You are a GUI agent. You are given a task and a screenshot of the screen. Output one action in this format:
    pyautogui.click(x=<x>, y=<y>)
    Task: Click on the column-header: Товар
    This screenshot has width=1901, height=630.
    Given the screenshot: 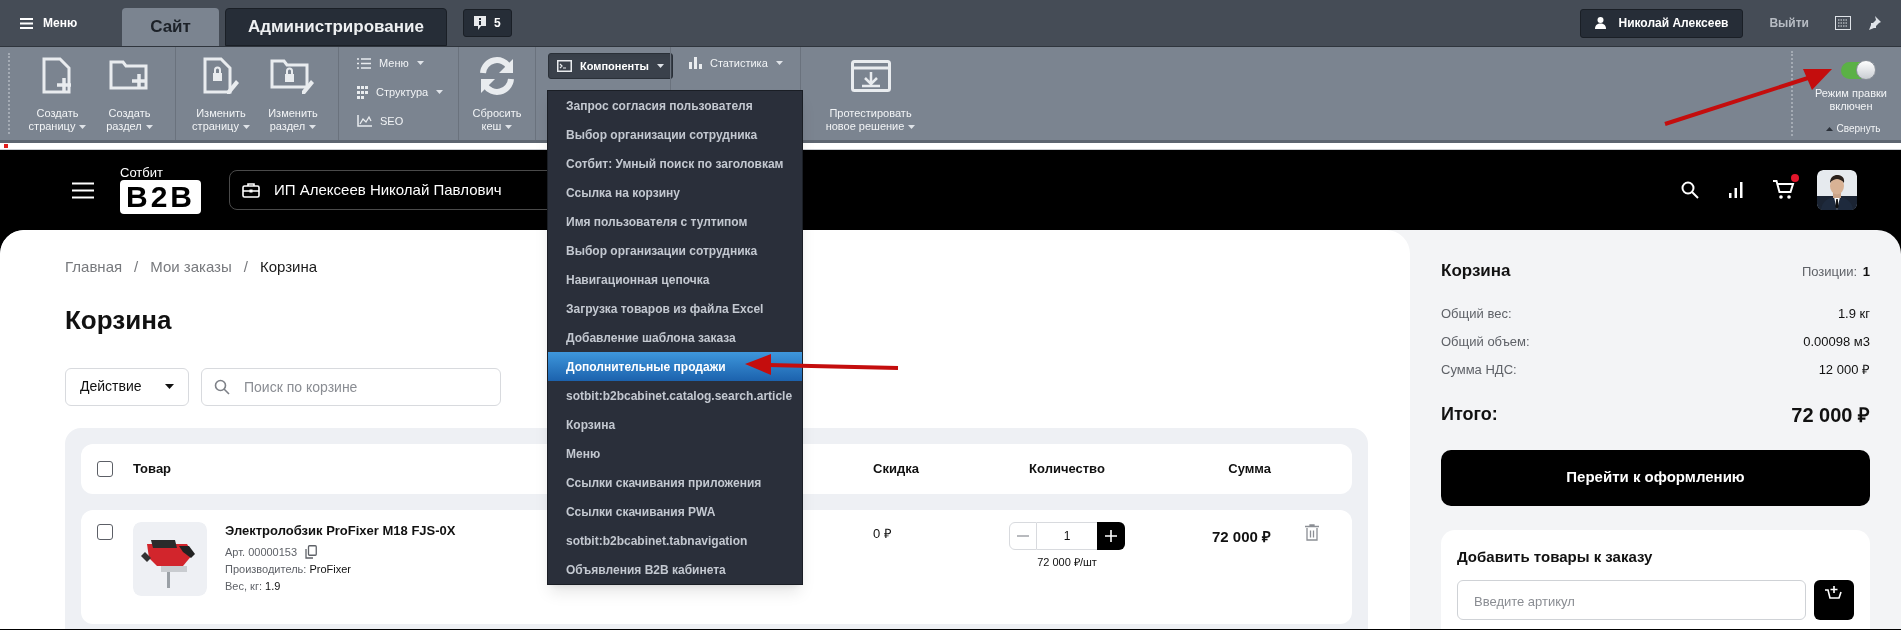 What is the action you would take?
    pyautogui.click(x=153, y=468)
    